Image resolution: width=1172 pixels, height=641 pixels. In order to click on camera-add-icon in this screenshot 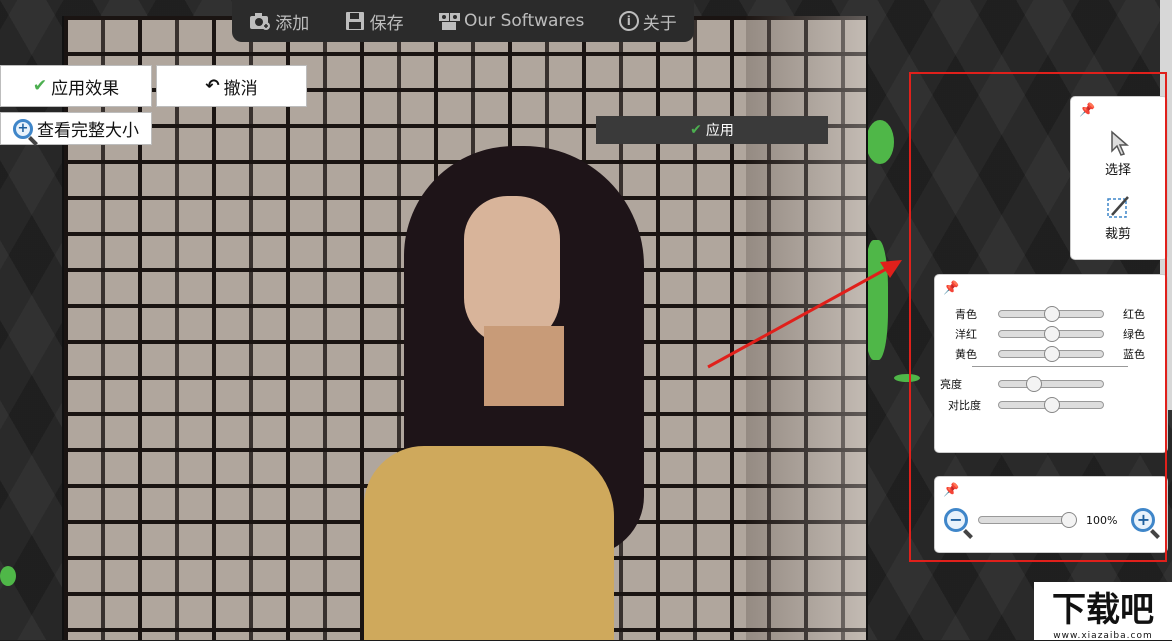, I will do `click(260, 21)`.